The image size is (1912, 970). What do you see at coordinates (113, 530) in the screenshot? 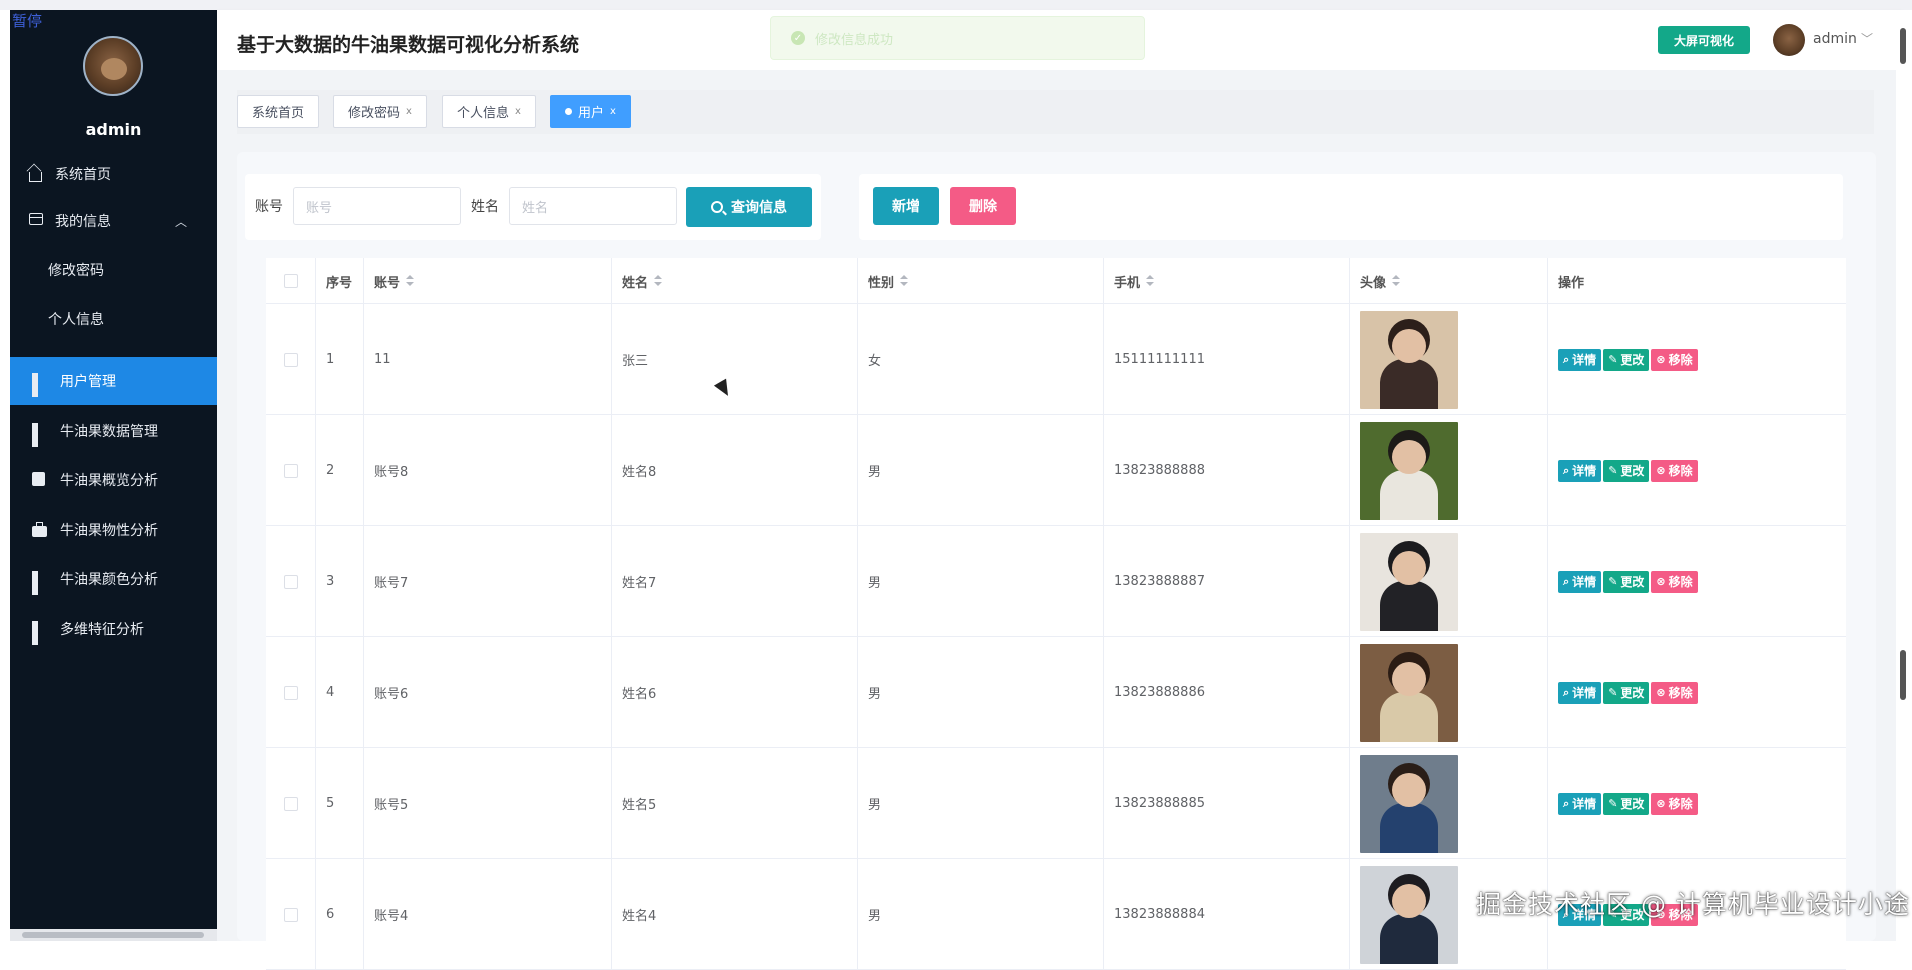
I see `menu-item-avocado-property: 牛油果物性分析` at bounding box center [113, 530].